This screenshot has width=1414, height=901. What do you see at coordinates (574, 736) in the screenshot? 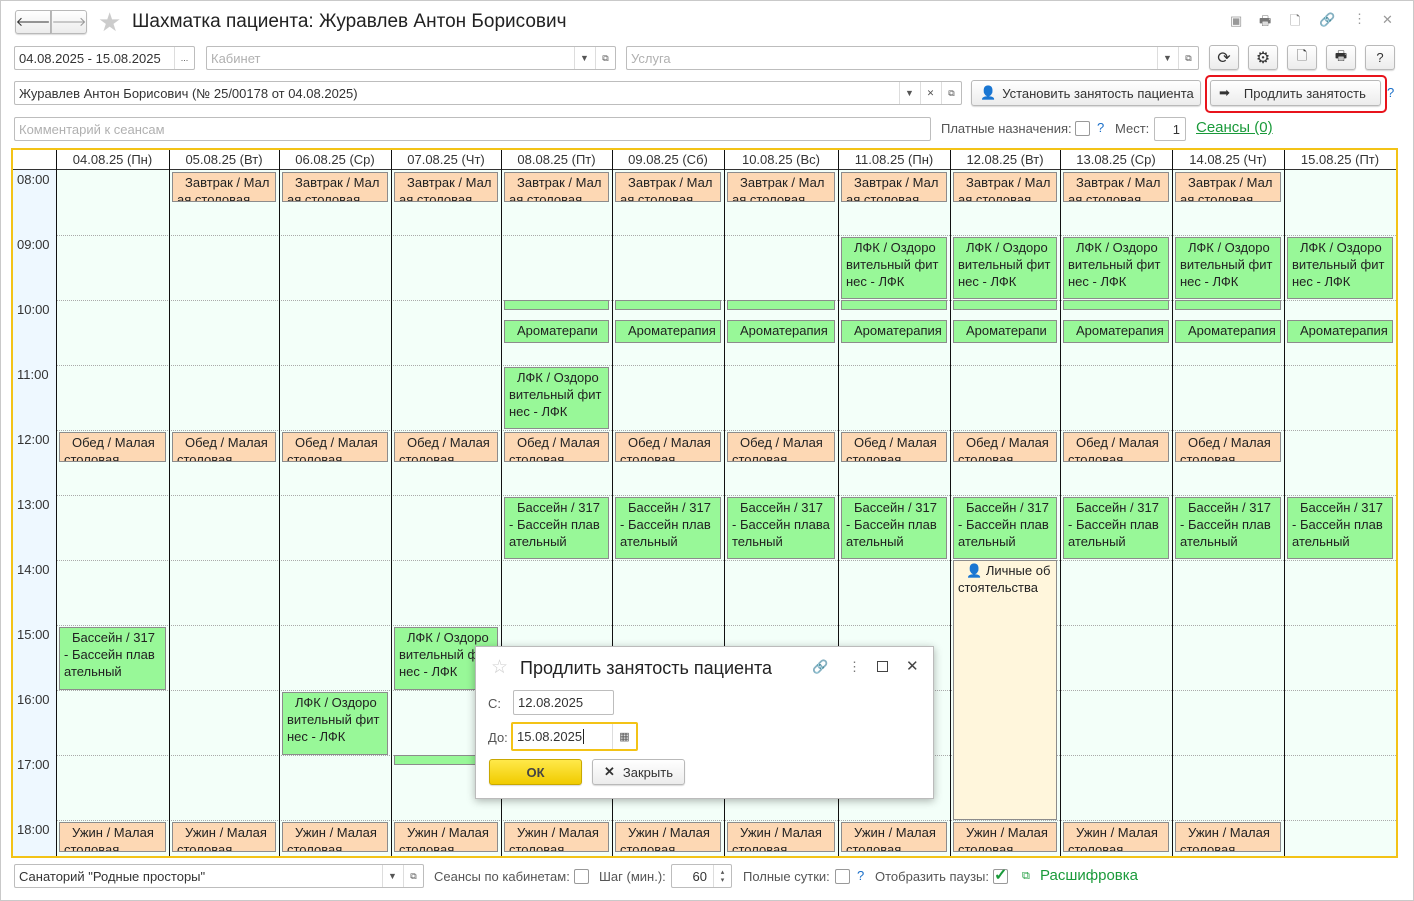
I see `to-date-field: 15.08.2025 ▦` at bounding box center [574, 736].